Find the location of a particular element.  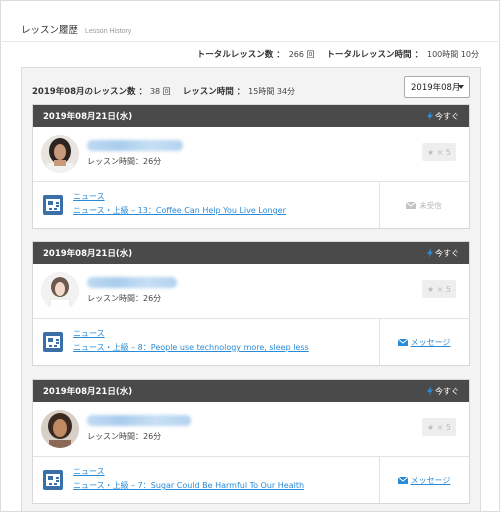

month-time-label: レッスン時間 ： is located at coordinates (214, 92).